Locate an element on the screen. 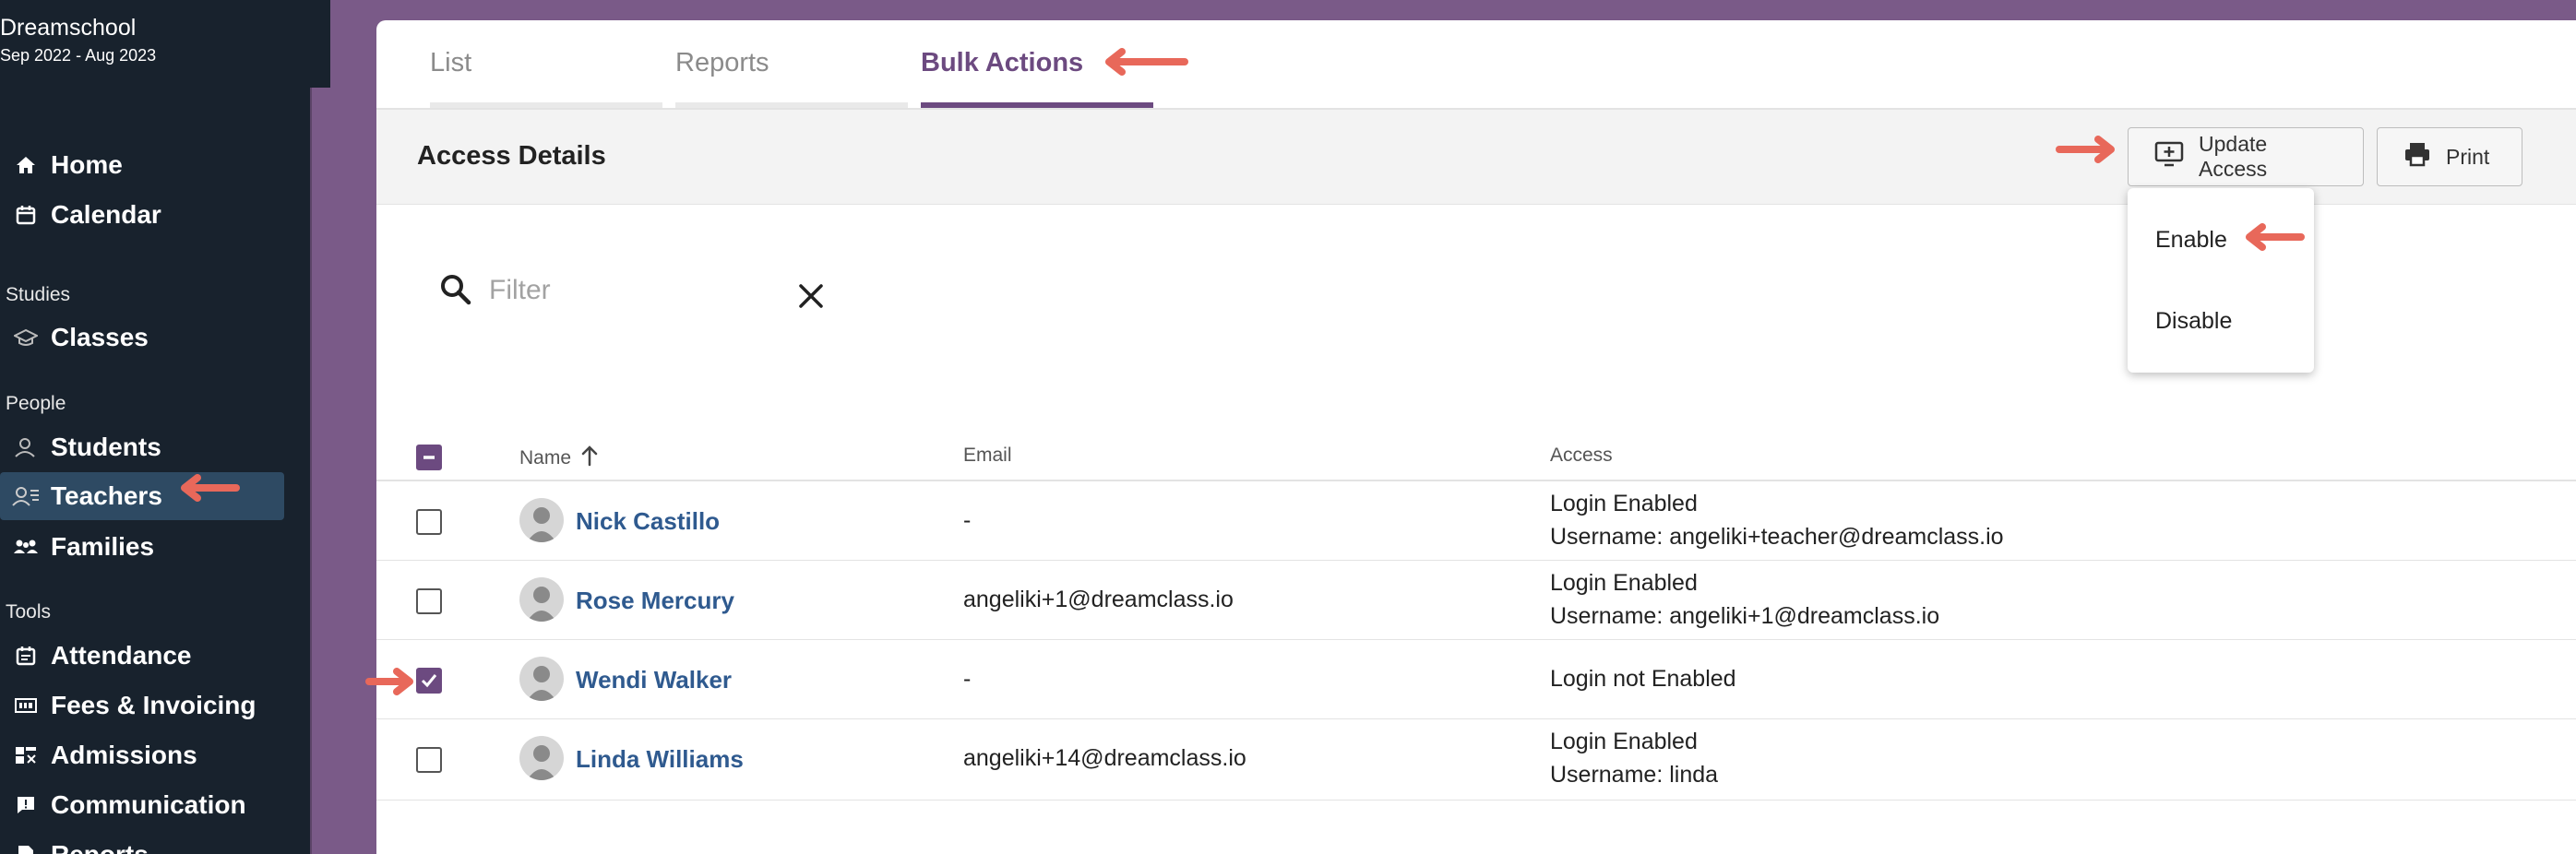 The width and height of the screenshot is (2576, 854). access-username: Username: angeliki+teacher@dreamclass.io is located at coordinates (1777, 537).